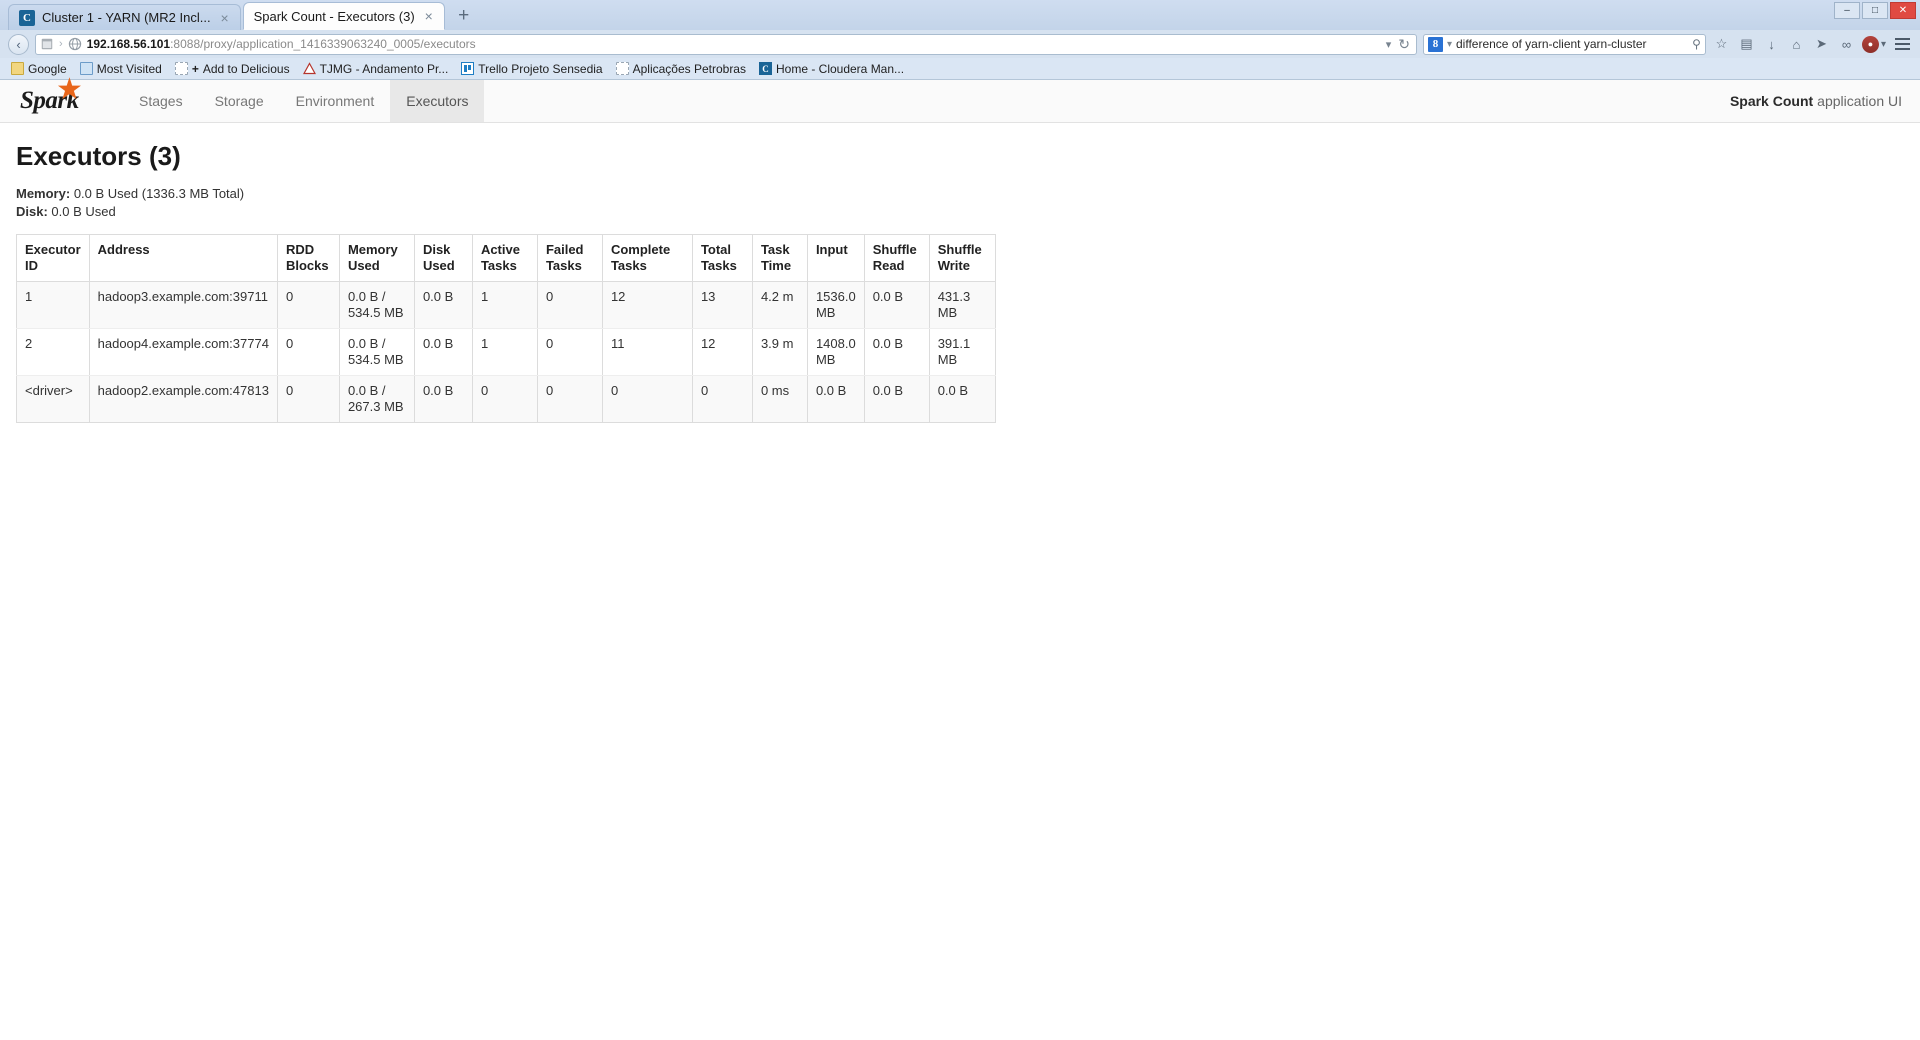  Describe the element at coordinates (183, 352) in the screenshot. I see `cell-address: hadoop4.example.com:37774` at that location.